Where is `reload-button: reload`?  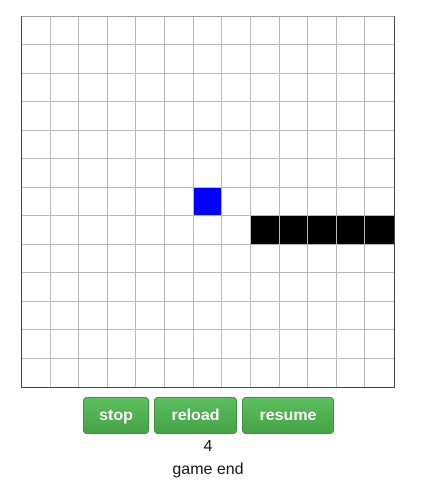
reload-button: reload is located at coordinates (195, 415).